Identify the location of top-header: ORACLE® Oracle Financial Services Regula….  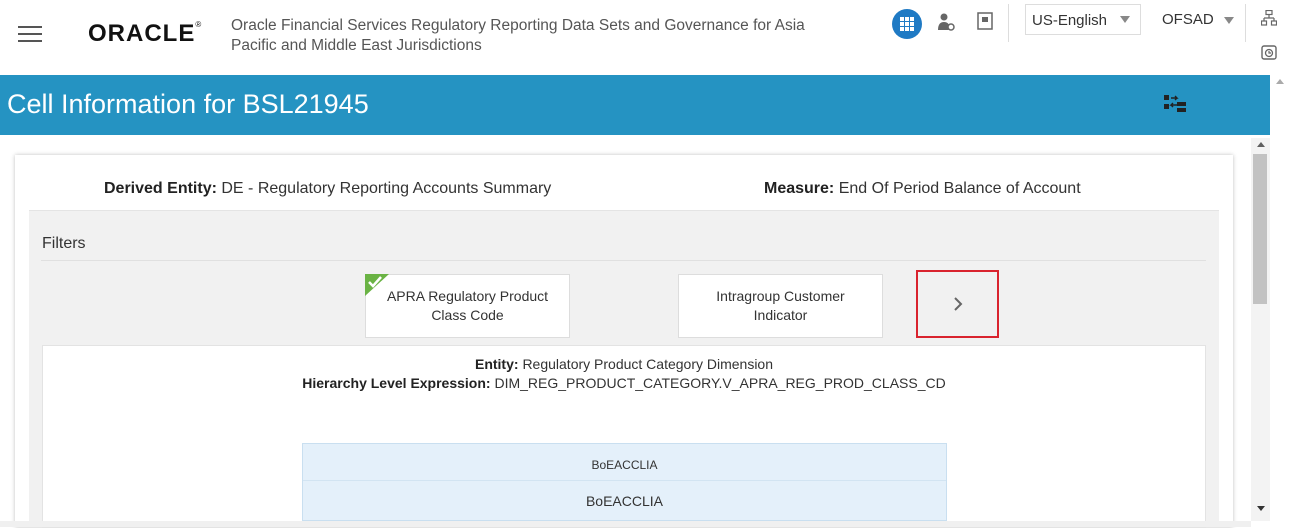
(645, 37).